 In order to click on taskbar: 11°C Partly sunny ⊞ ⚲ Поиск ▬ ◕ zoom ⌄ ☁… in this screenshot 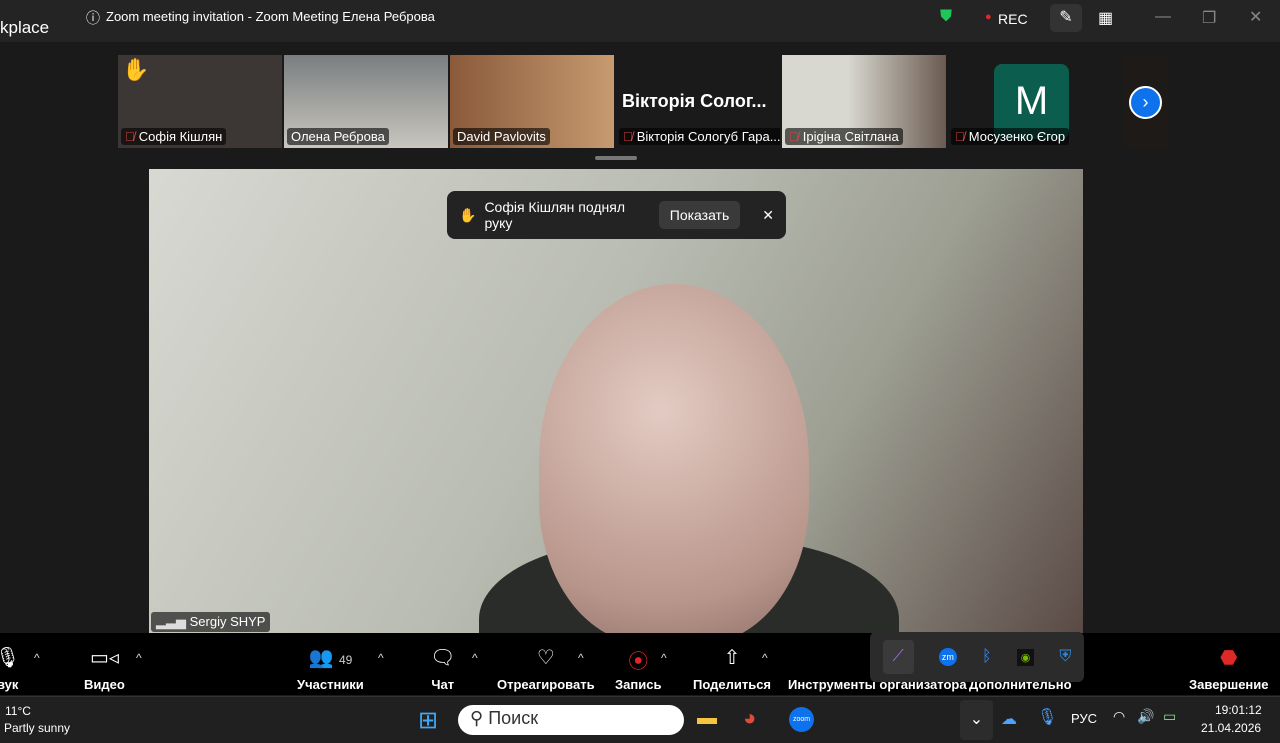, I will do `click(640, 719)`.